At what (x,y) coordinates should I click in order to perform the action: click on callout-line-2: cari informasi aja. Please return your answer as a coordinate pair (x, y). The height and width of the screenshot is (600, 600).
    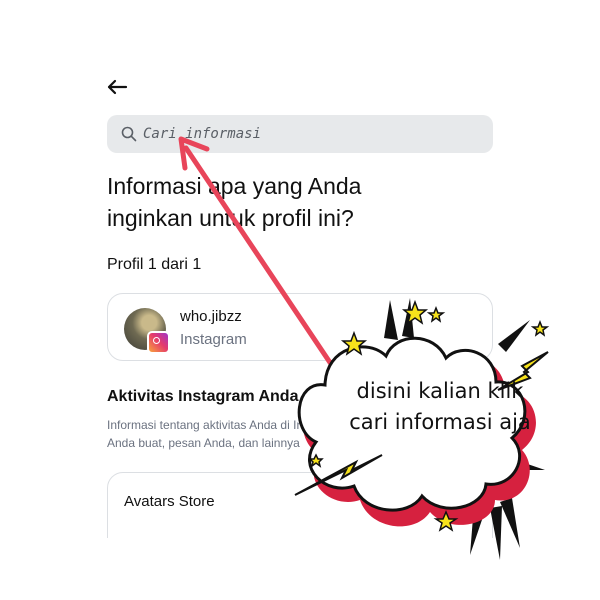
    Looking at the image, I should click on (440, 422).